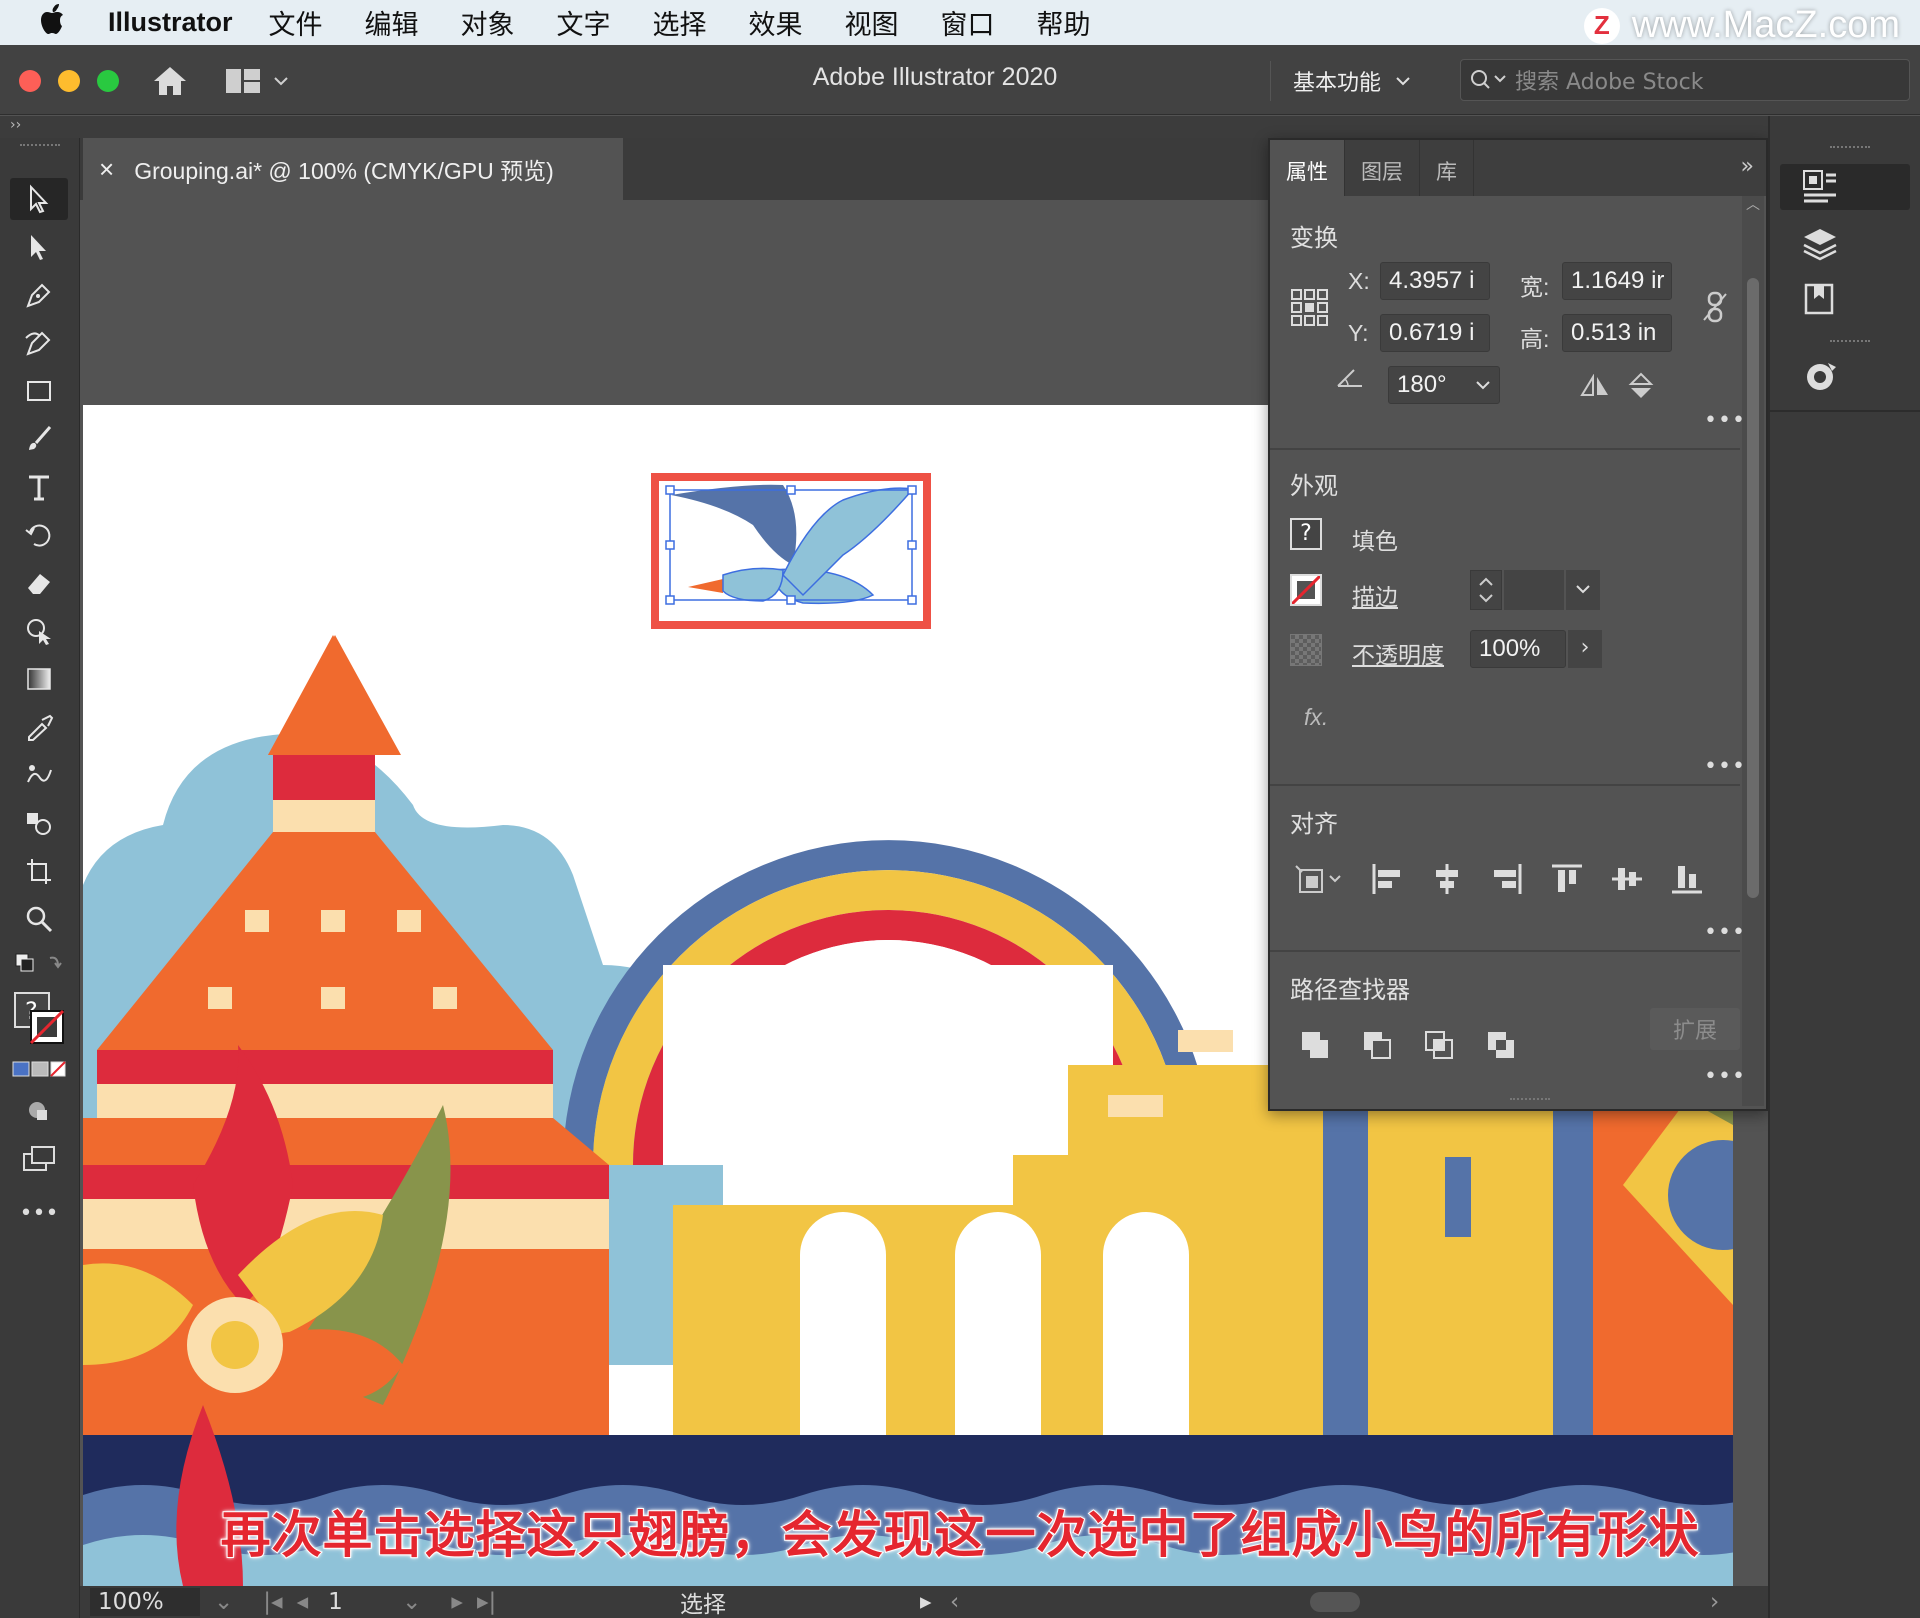 This screenshot has height=1618, width=1920. Describe the element at coordinates (1486, 590) in the screenshot. I see `stroke-weight-stepper` at that location.